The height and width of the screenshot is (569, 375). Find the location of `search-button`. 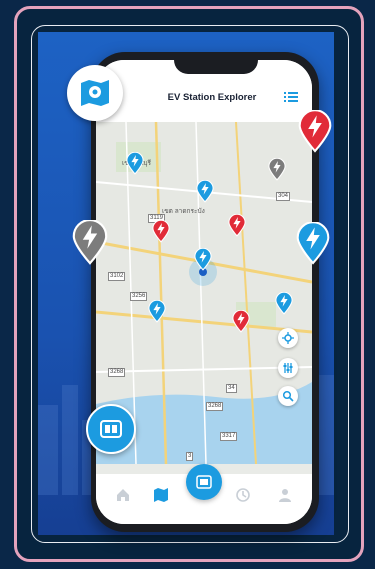

search-button is located at coordinates (288, 396).